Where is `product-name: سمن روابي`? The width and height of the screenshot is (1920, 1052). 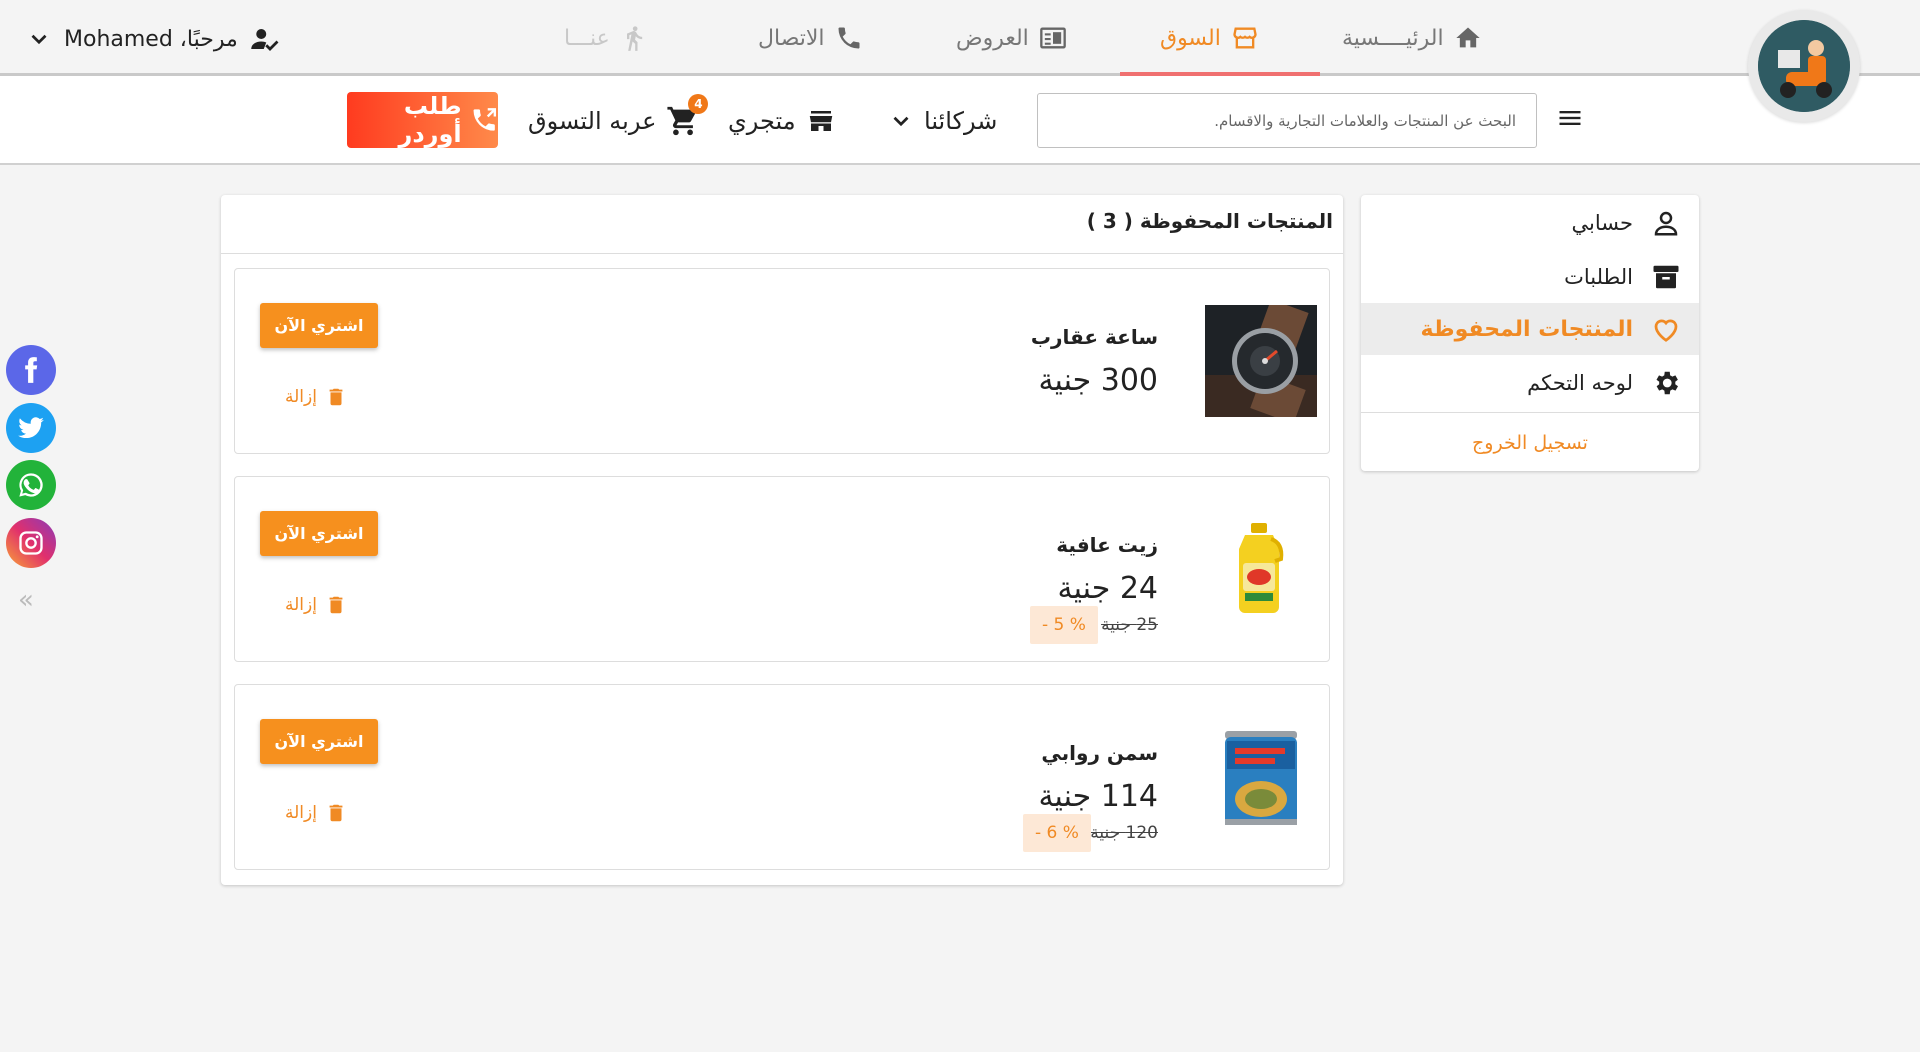 product-name: سمن روابي is located at coordinates (1099, 753).